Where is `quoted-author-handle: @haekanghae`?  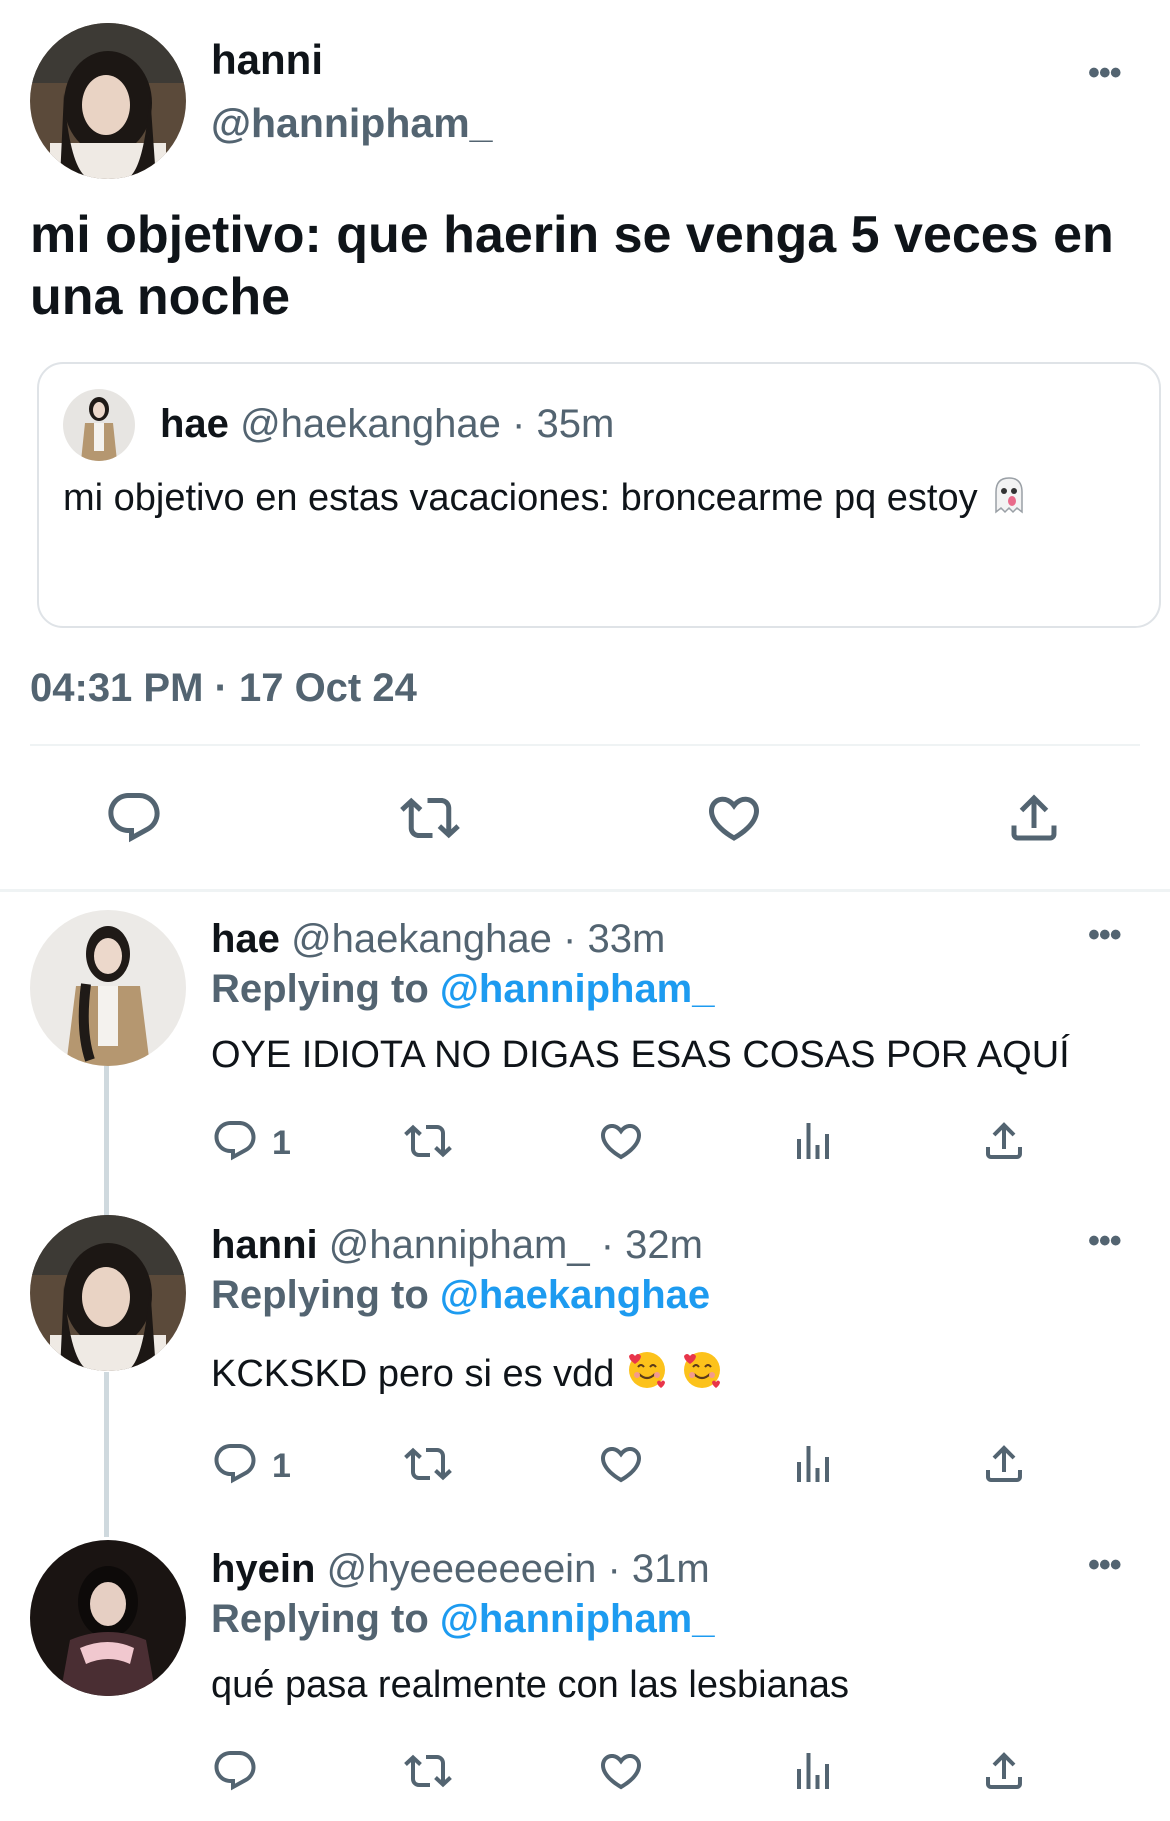 quoted-author-handle: @haekanghae is located at coordinates (370, 424).